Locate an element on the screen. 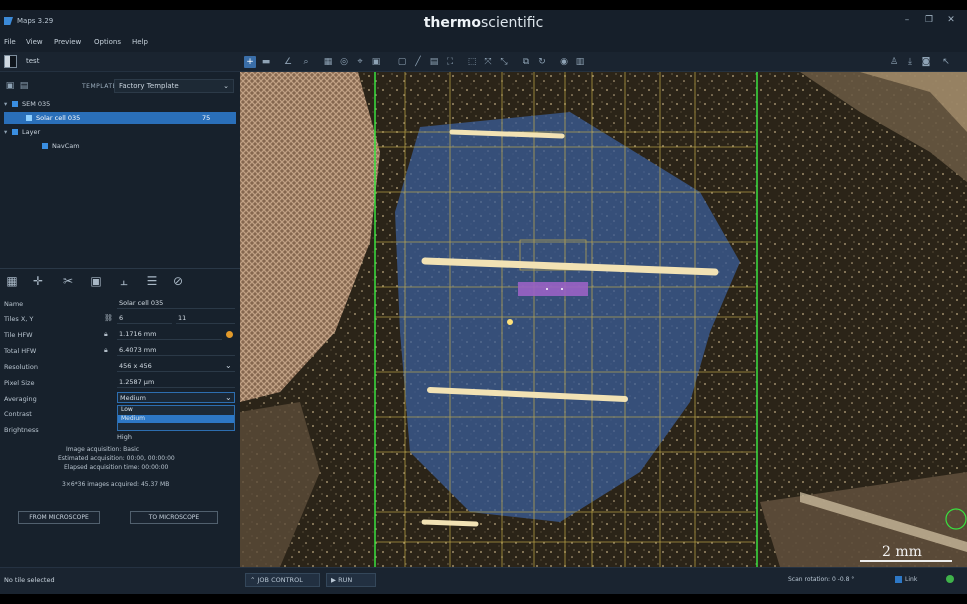 Image resolution: width=967 pixels, height=604 pixels. pin-icon: ⌖ is located at coordinates (360, 62).